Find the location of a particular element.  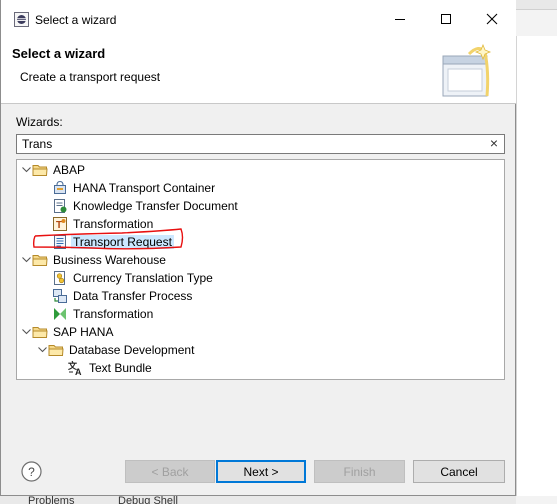

currency-translation-type-icon is located at coordinates (59, 278).